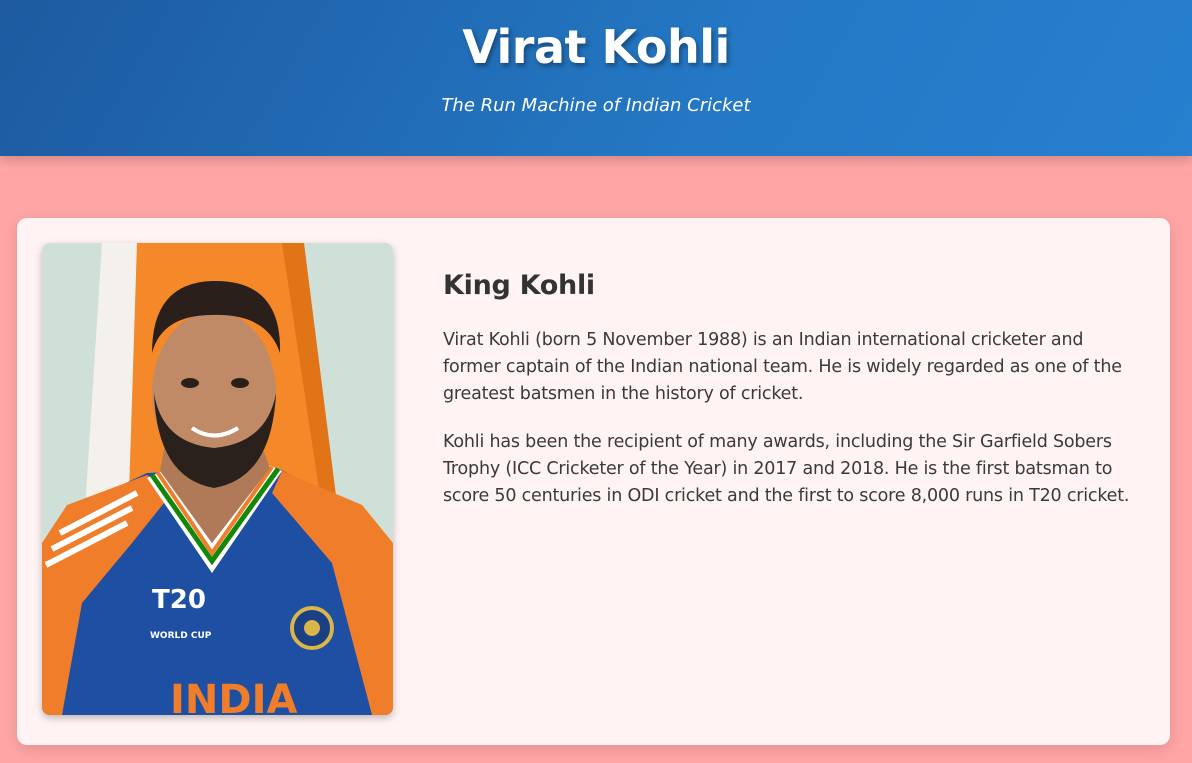 This screenshot has width=1192, height=763. I want to click on page-title: Virat Kohli, so click(596, 47).